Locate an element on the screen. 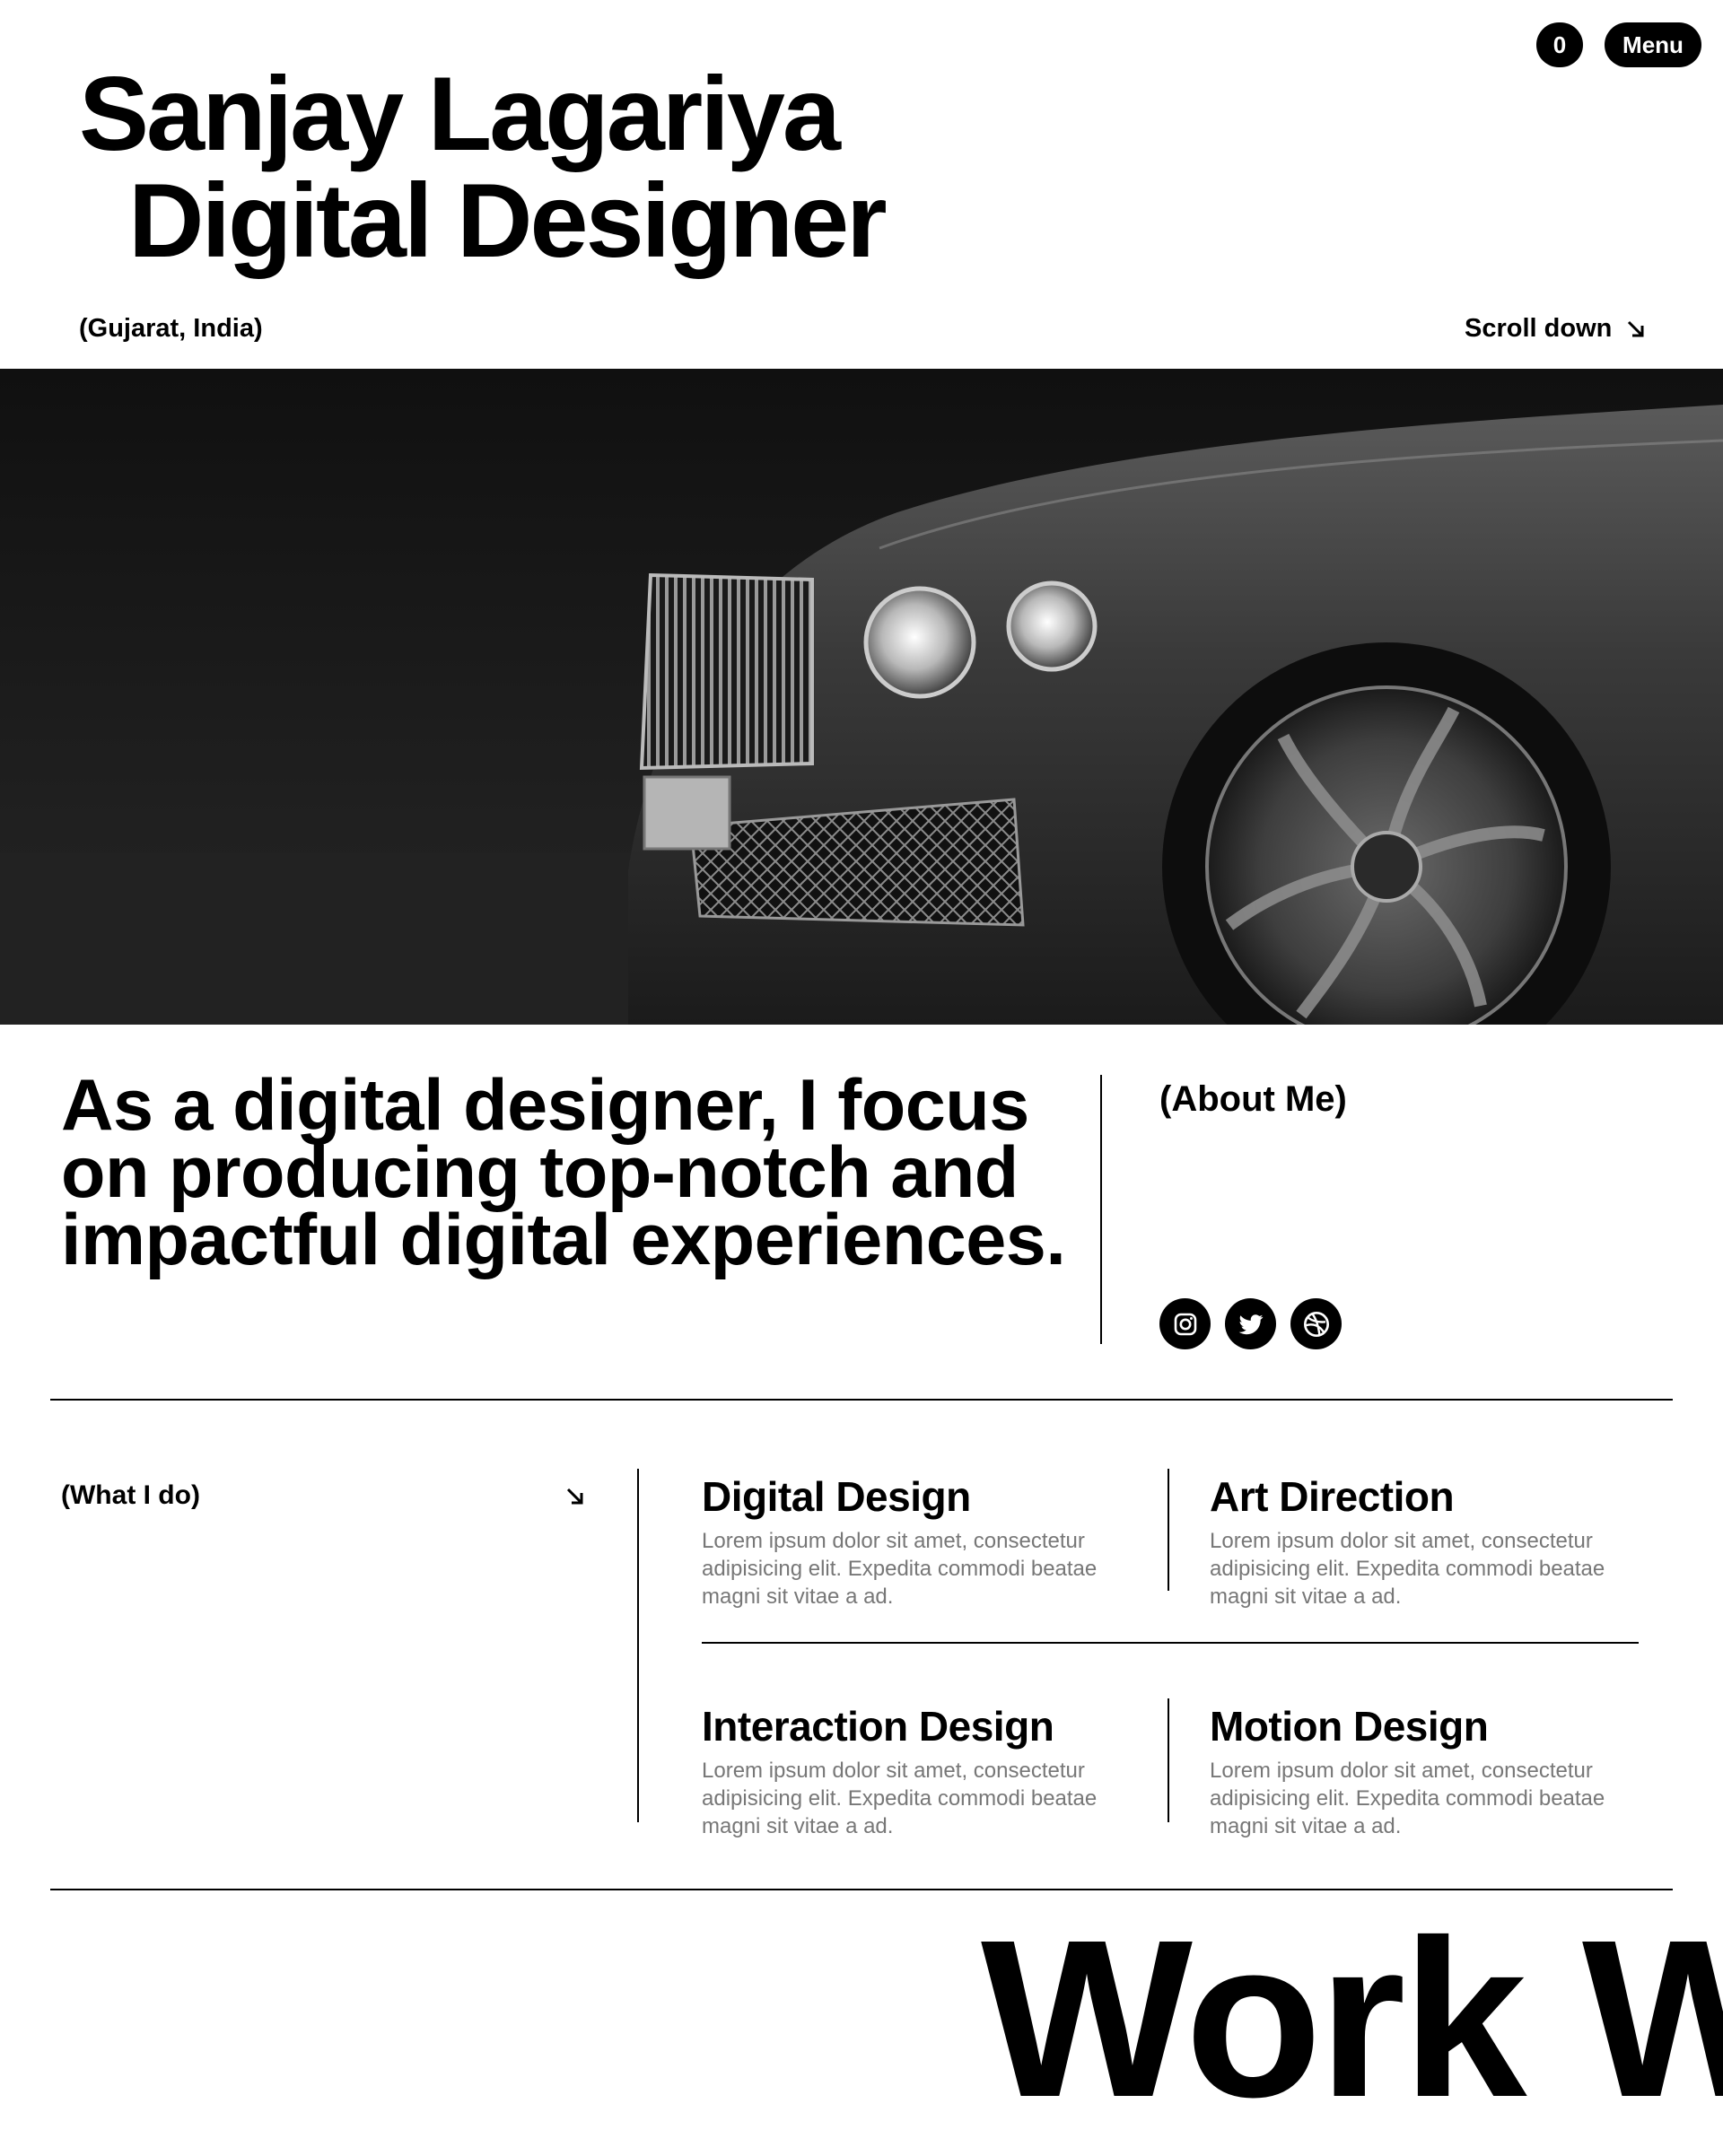 The image size is (1723, 2156). work-marquee-heading: Work W is located at coordinates (1352, 2018).